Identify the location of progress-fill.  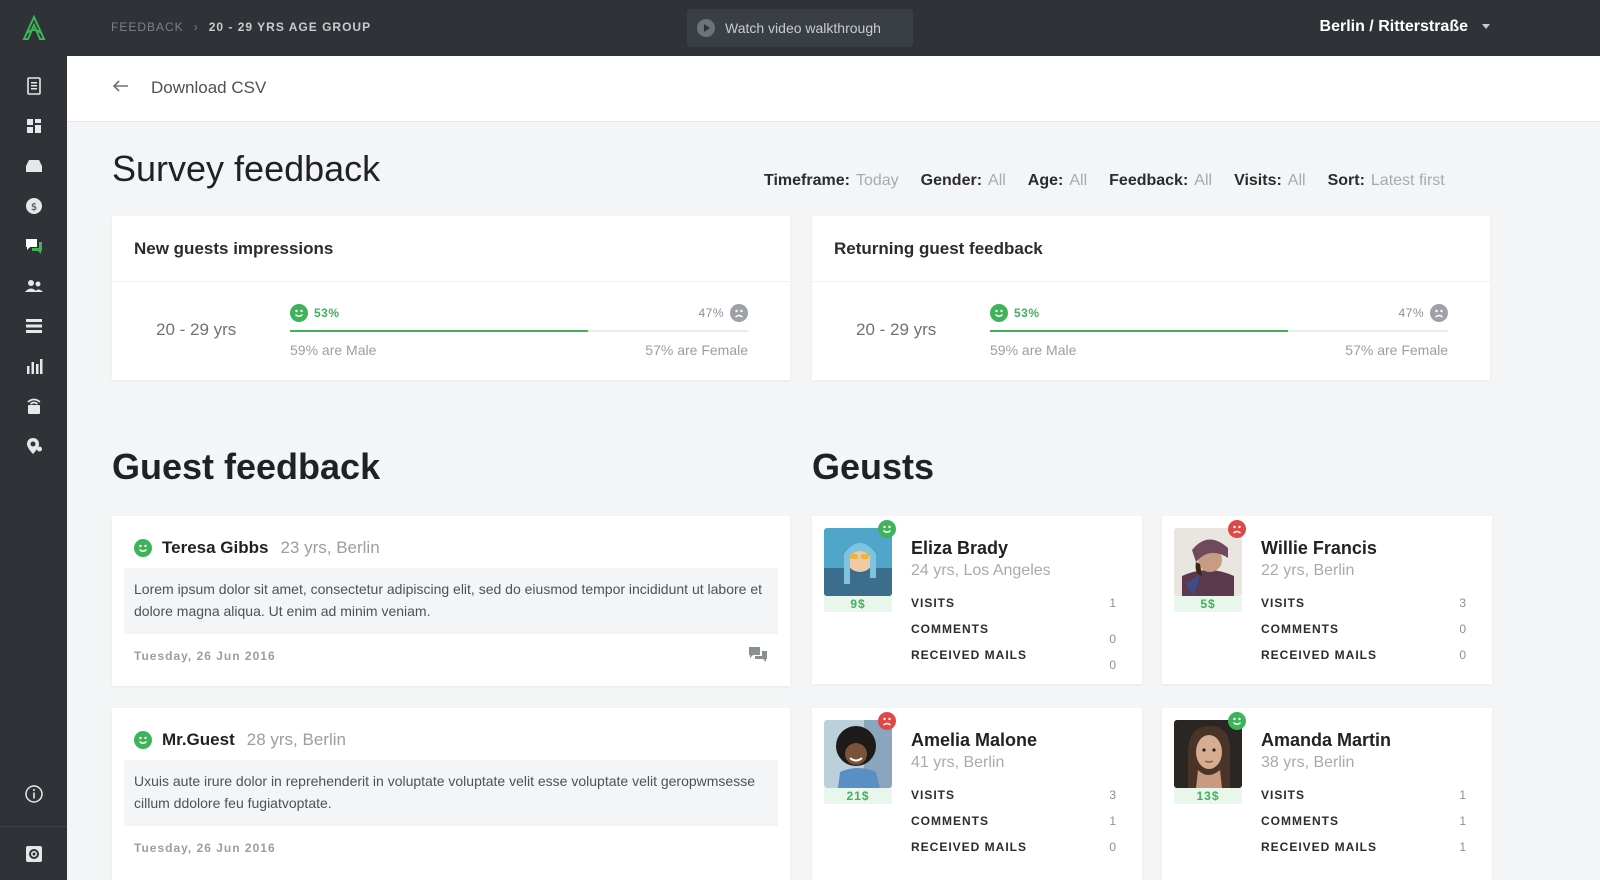
(1139, 331).